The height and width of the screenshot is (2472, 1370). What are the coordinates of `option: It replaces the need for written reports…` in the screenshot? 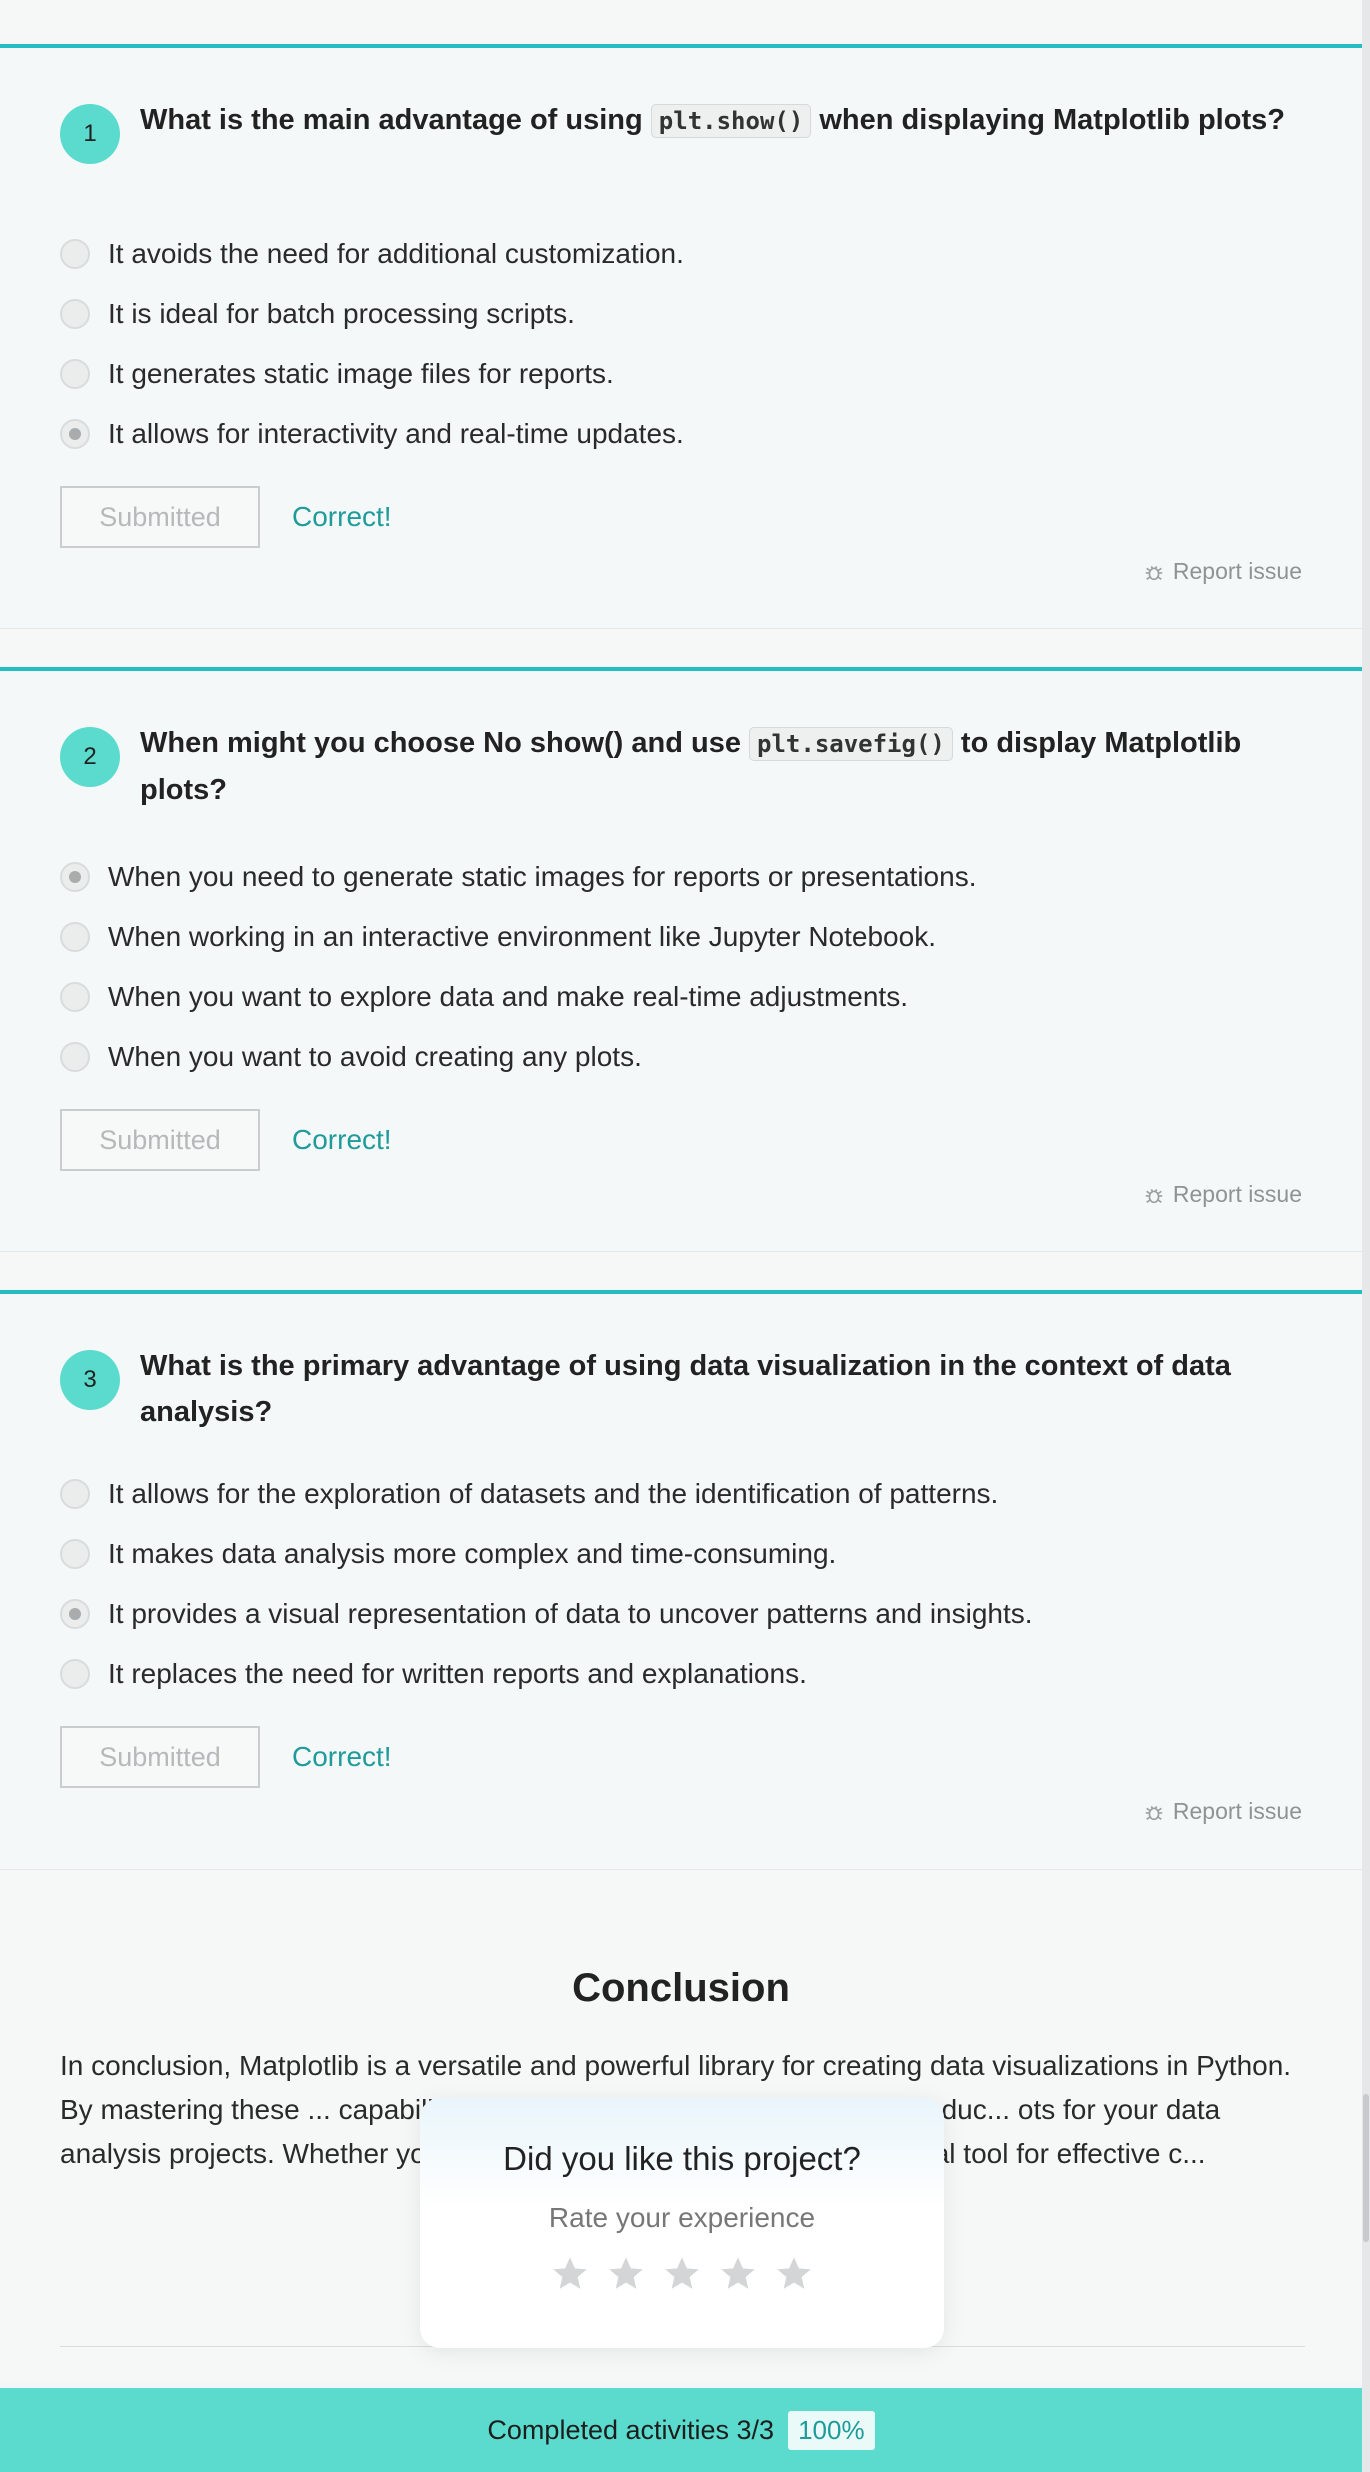 It's located at (546, 1674).